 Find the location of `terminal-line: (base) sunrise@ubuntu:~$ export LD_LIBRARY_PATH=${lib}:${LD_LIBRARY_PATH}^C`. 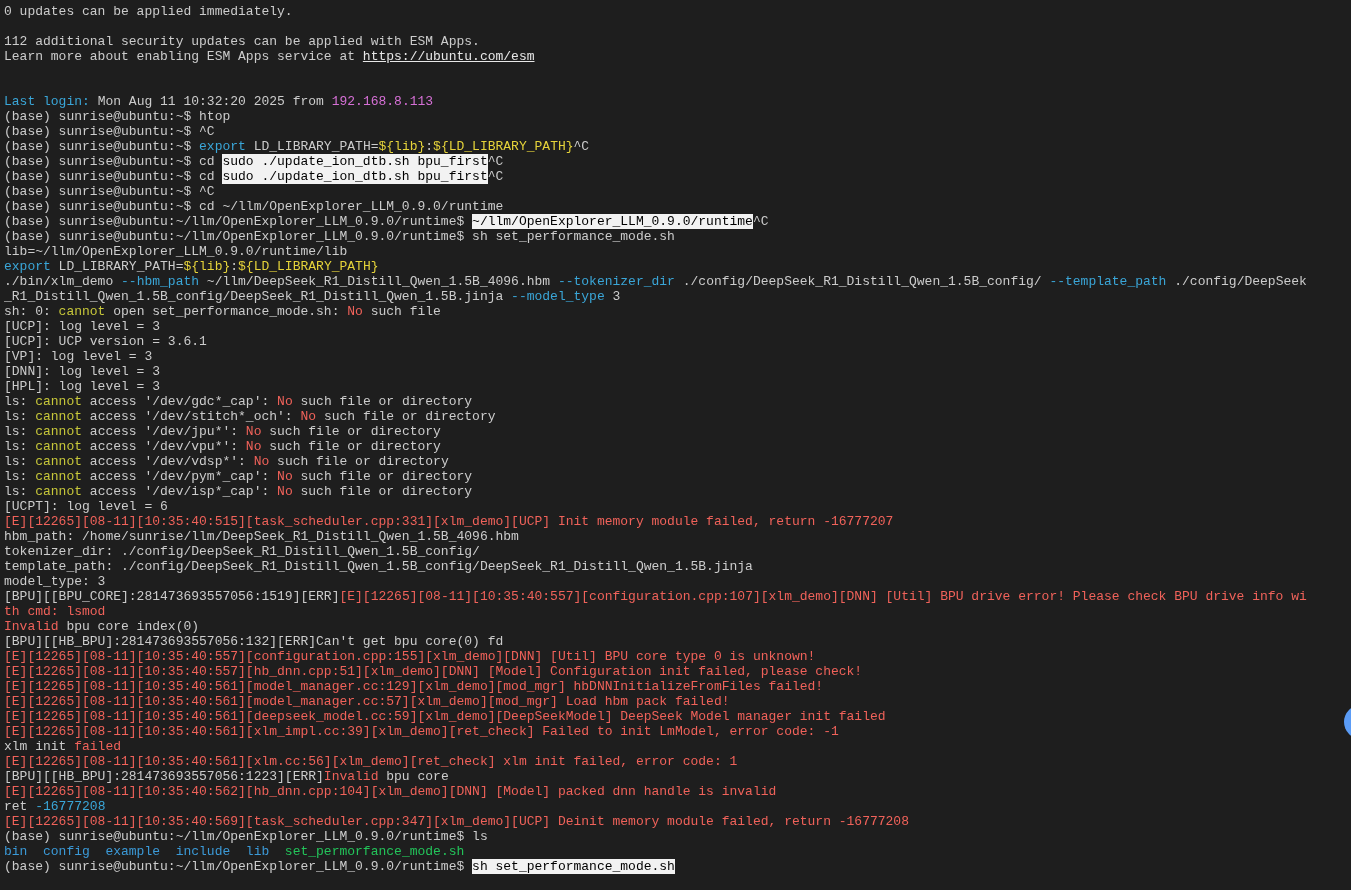

terminal-line: (base) sunrise@ubuntu:~$ export LD_LIBRARY_PATH=${lib}:${LD_LIBRARY_PATH}^C is located at coordinates (297, 146).